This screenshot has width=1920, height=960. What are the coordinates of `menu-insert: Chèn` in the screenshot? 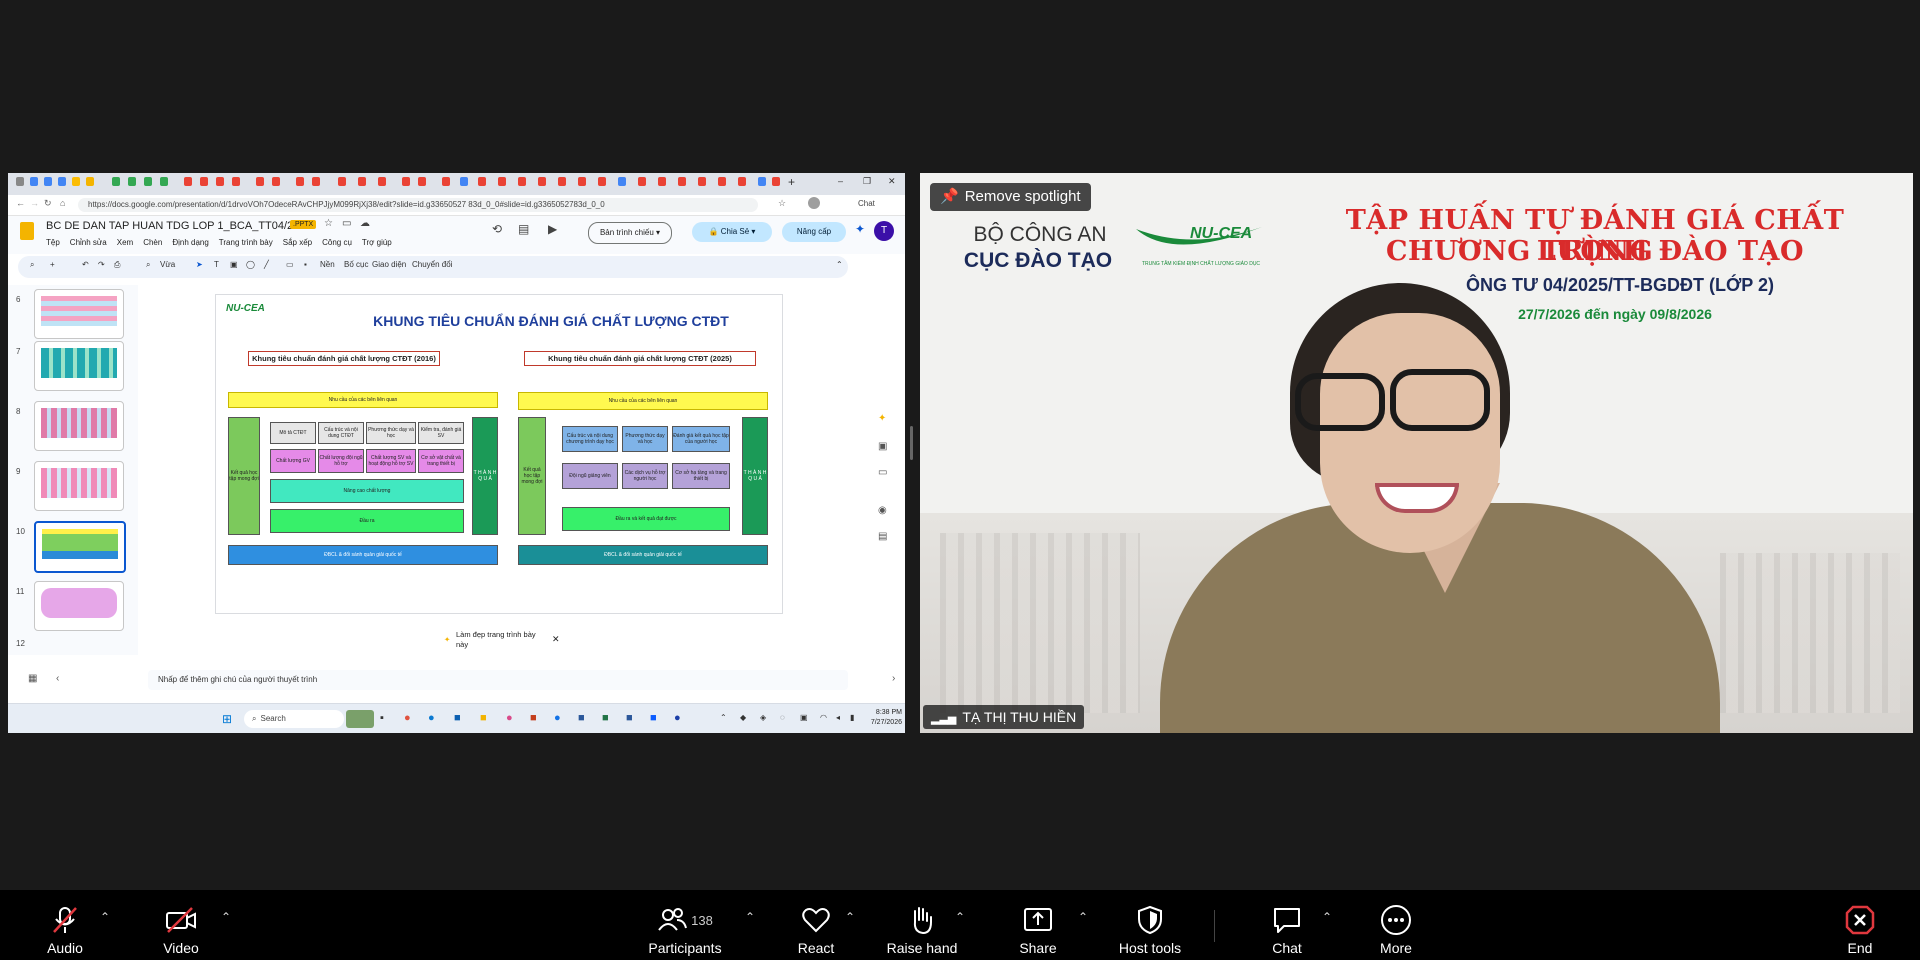 It's located at (152, 242).